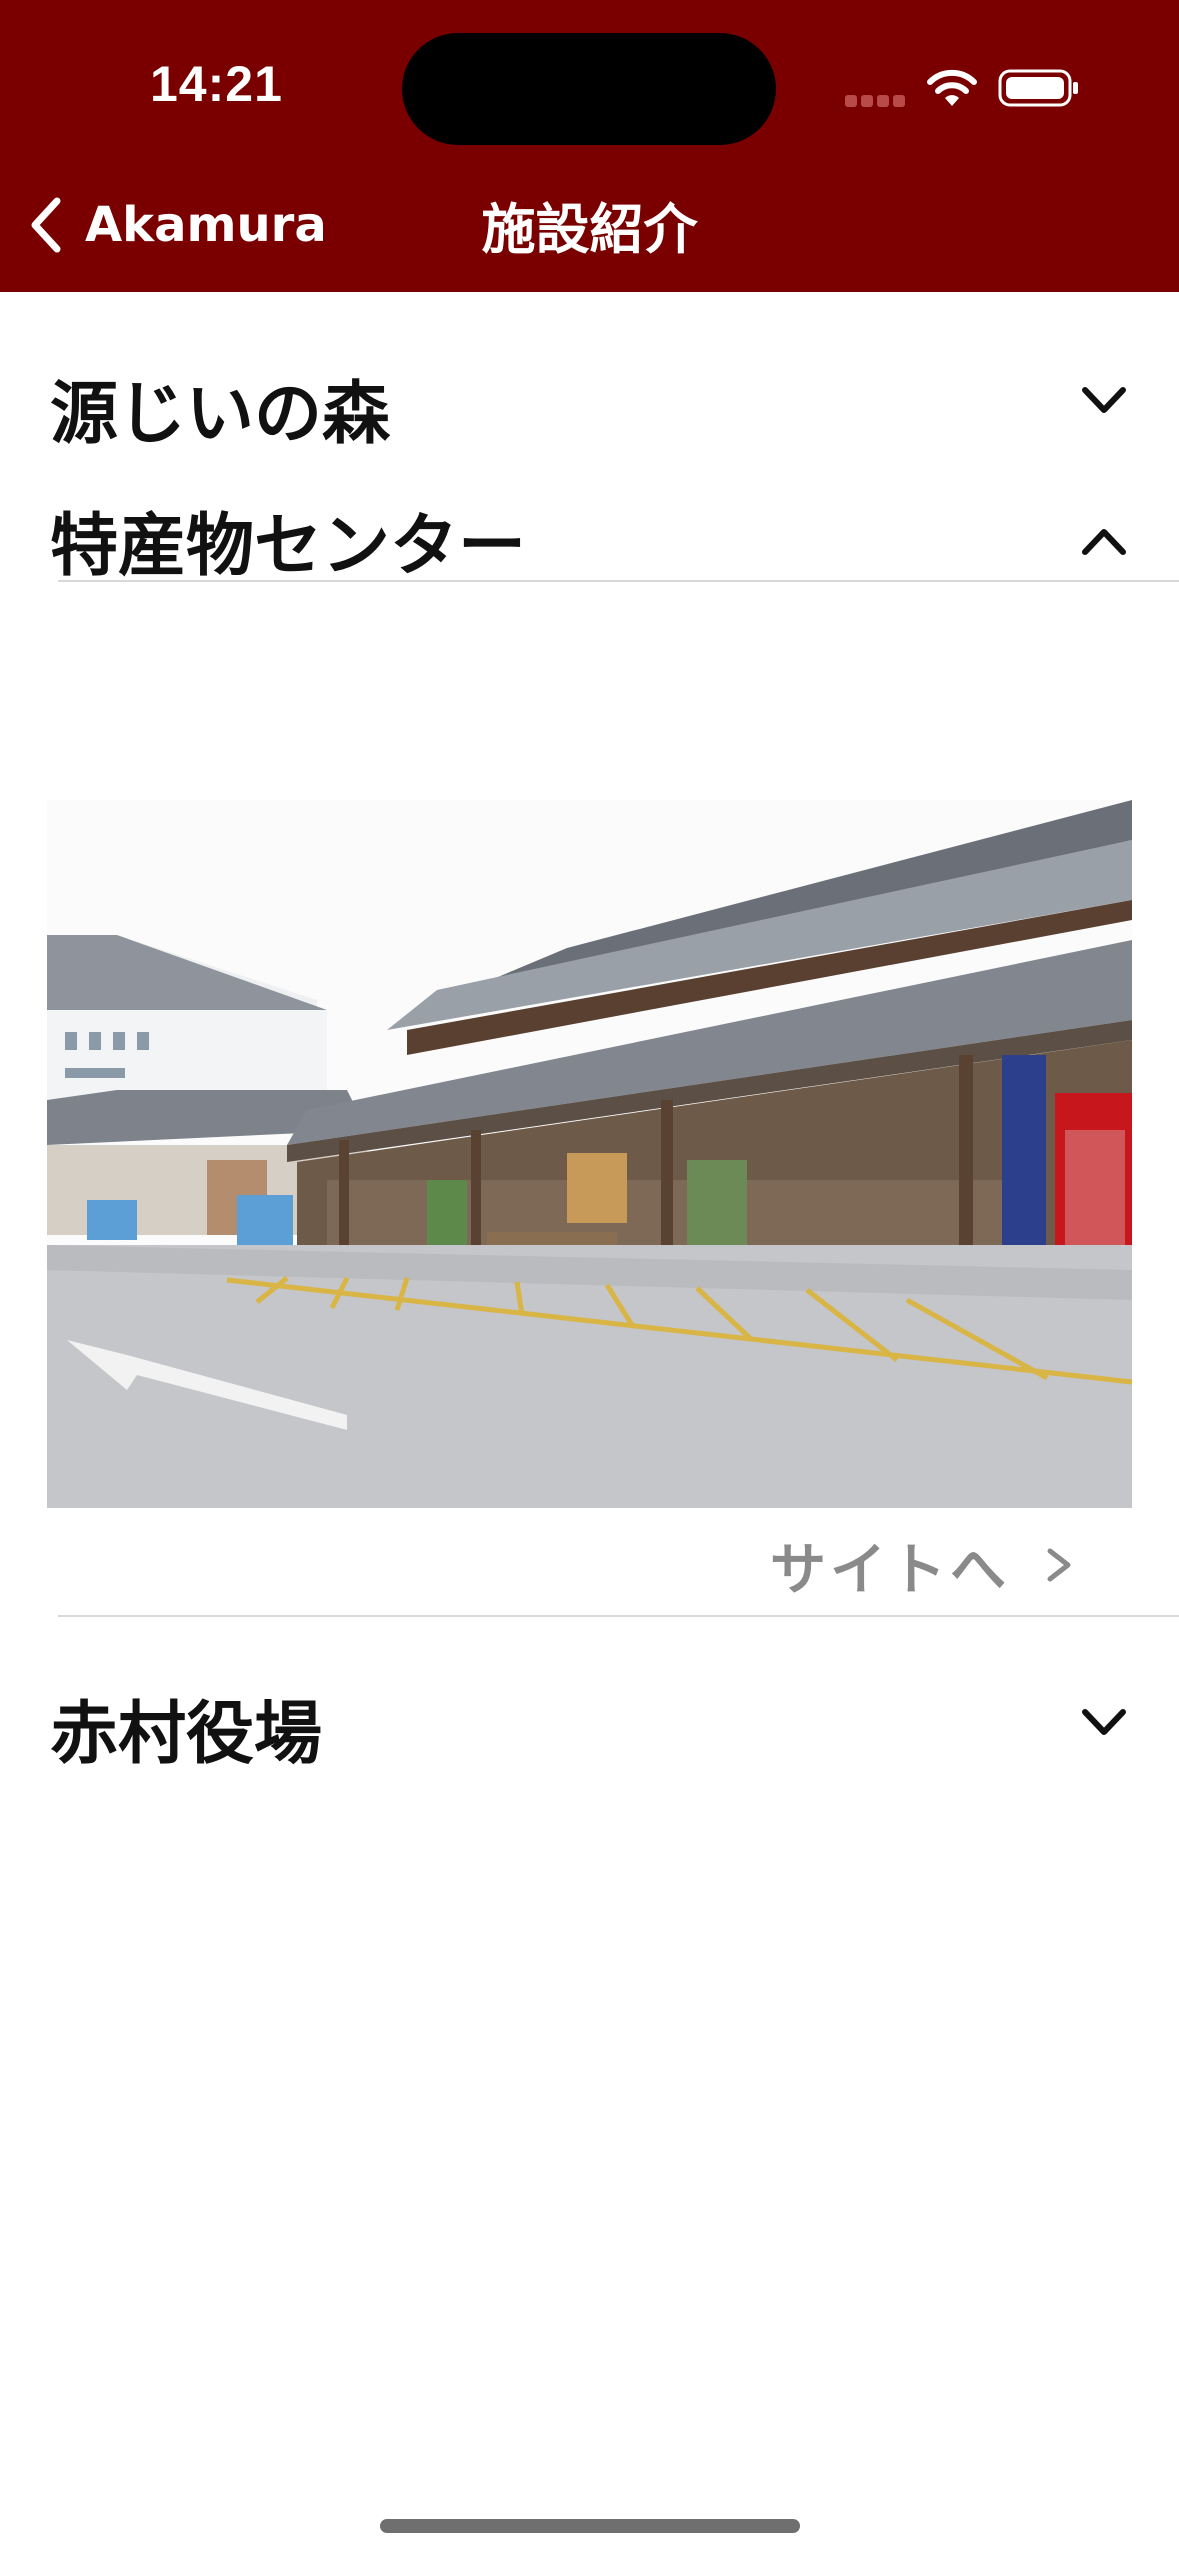 The width and height of the screenshot is (1179, 2556). Describe the element at coordinates (1104, 542) in the screenshot. I see `chevron-up-icon` at that location.